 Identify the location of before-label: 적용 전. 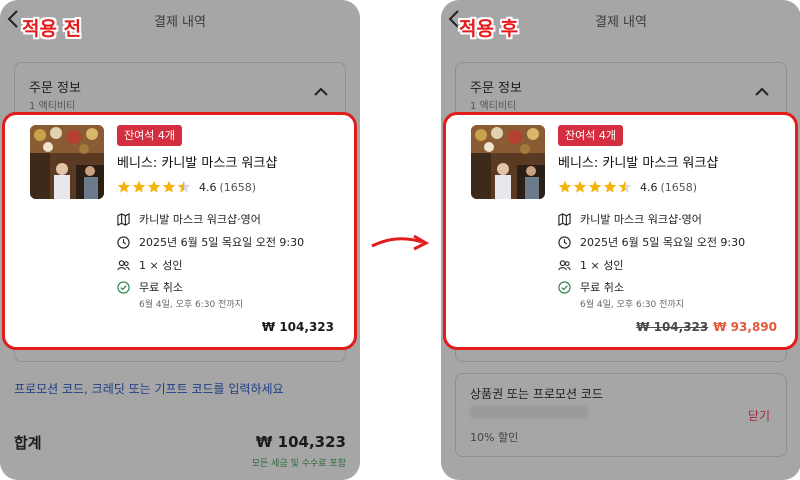
(52, 29).